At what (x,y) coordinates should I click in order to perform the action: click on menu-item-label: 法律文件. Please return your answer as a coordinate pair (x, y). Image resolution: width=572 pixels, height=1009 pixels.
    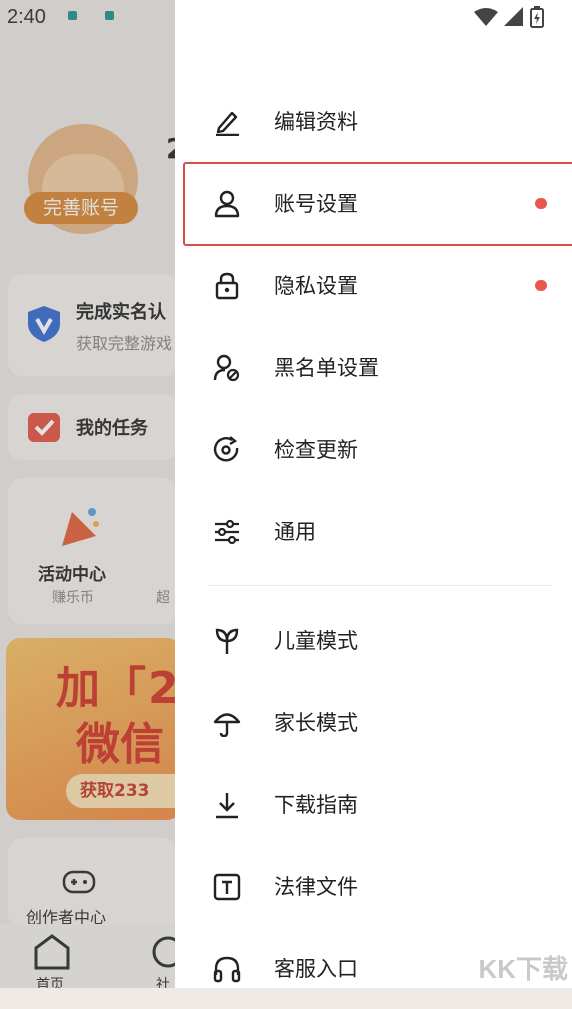
    Looking at the image, I should click on (316, 887).